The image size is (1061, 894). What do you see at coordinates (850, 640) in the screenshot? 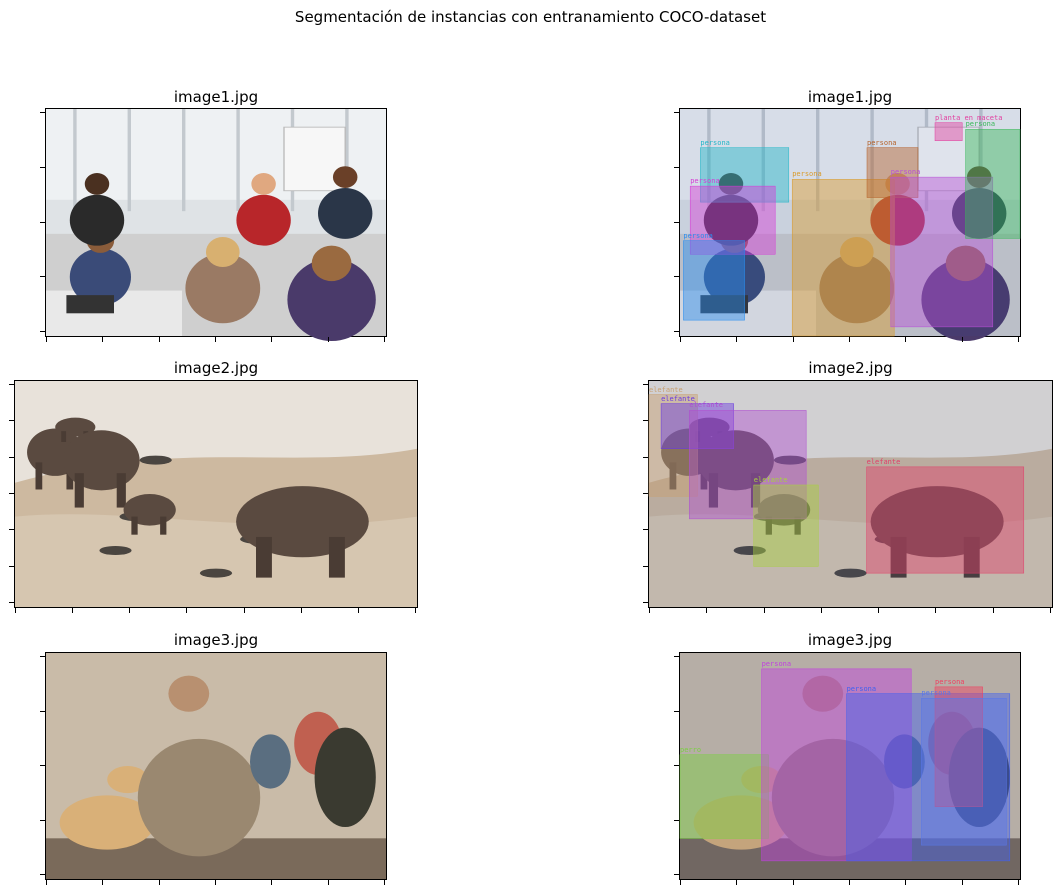
I see `panel-title-6: image3.jpg` at bounding box center [850, 640].